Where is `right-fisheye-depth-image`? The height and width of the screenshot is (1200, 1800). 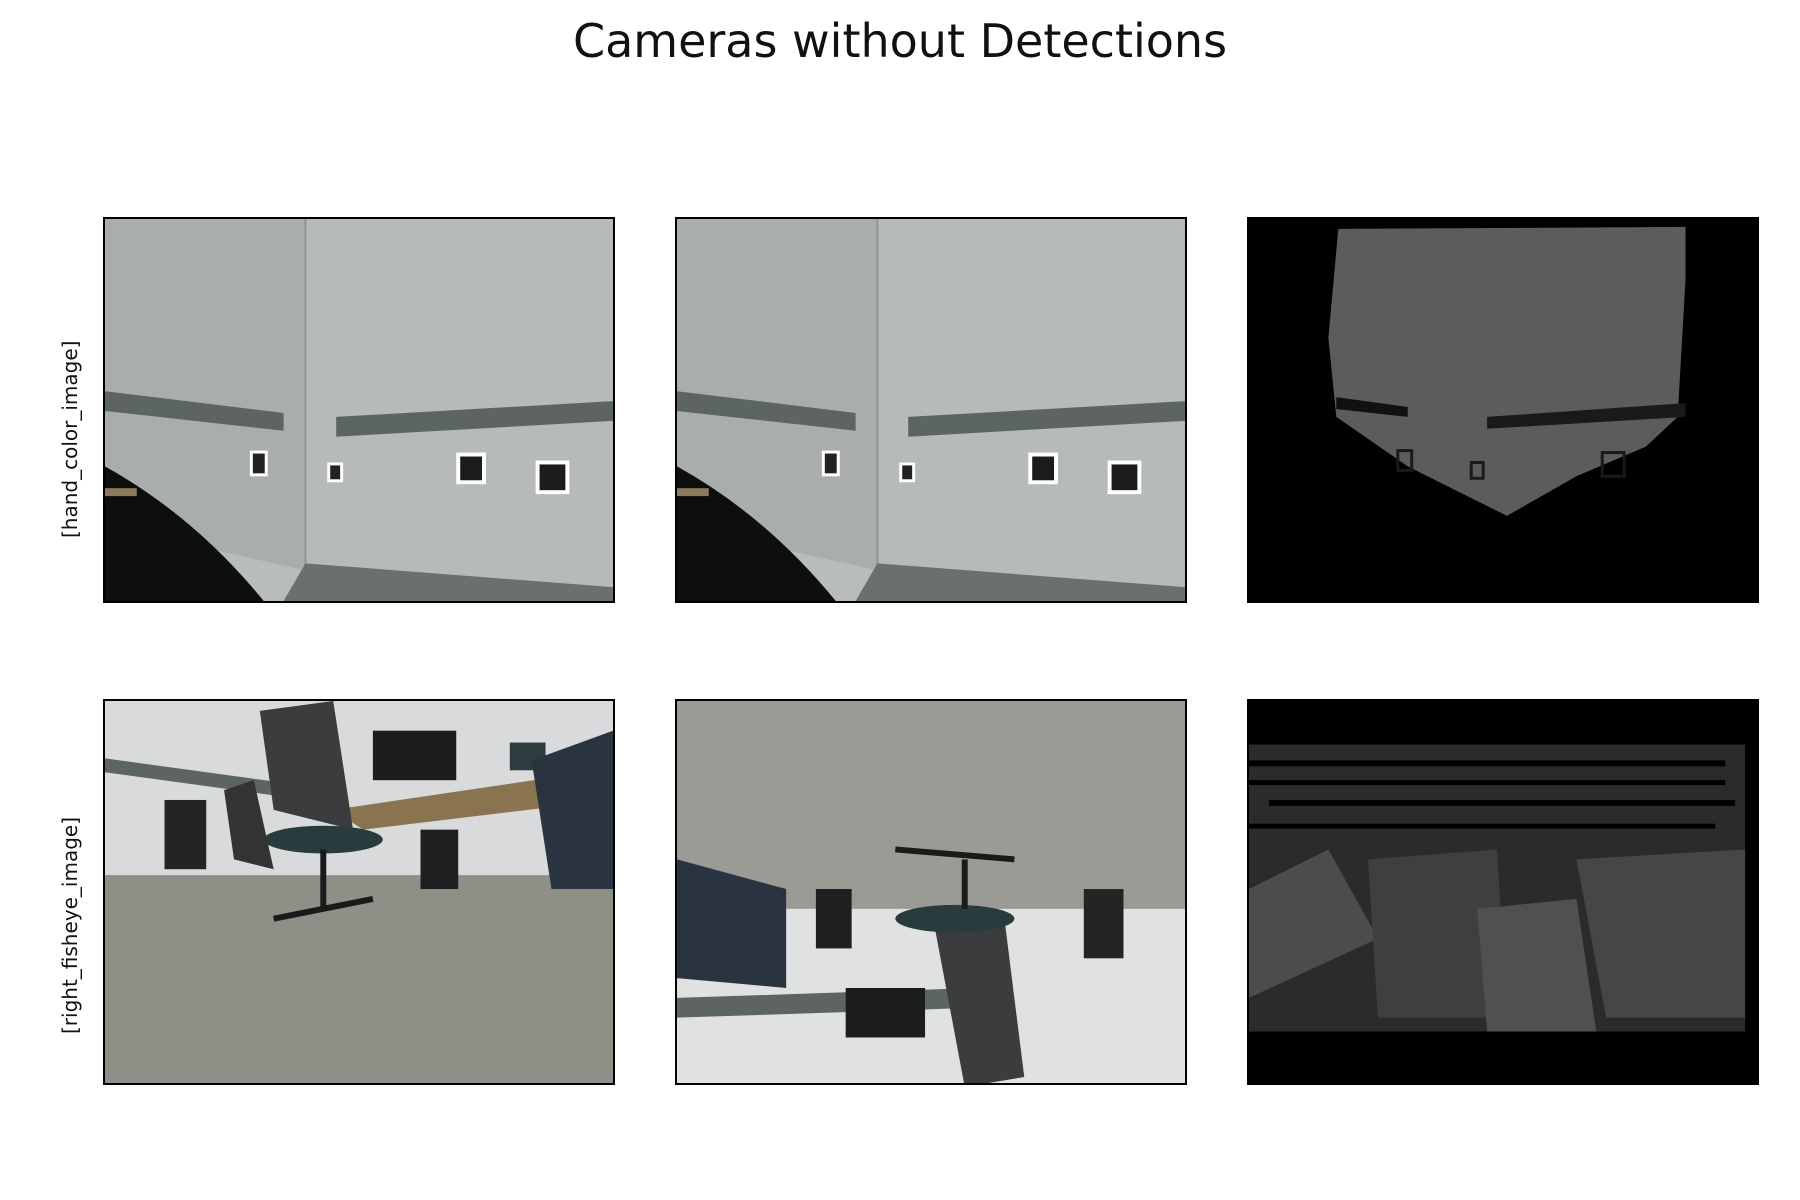 right-fisheye-depth-image is located at coordinates (1503, 892).